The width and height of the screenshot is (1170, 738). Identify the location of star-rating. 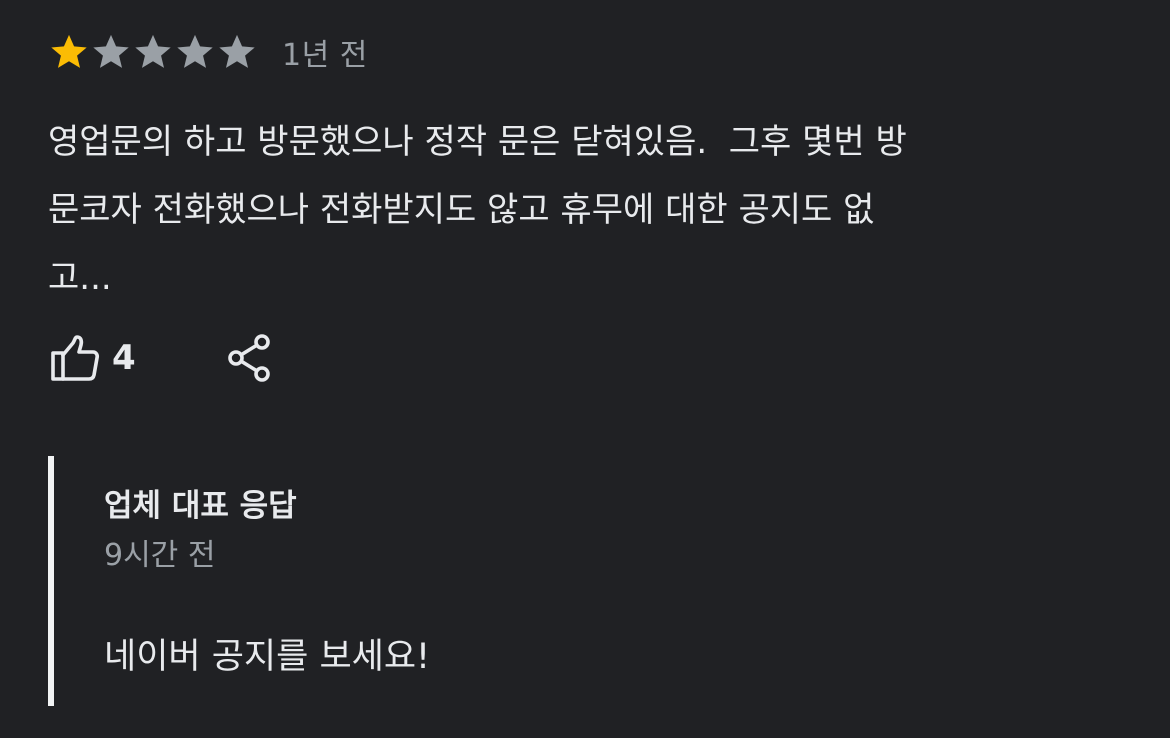
(153, 52).